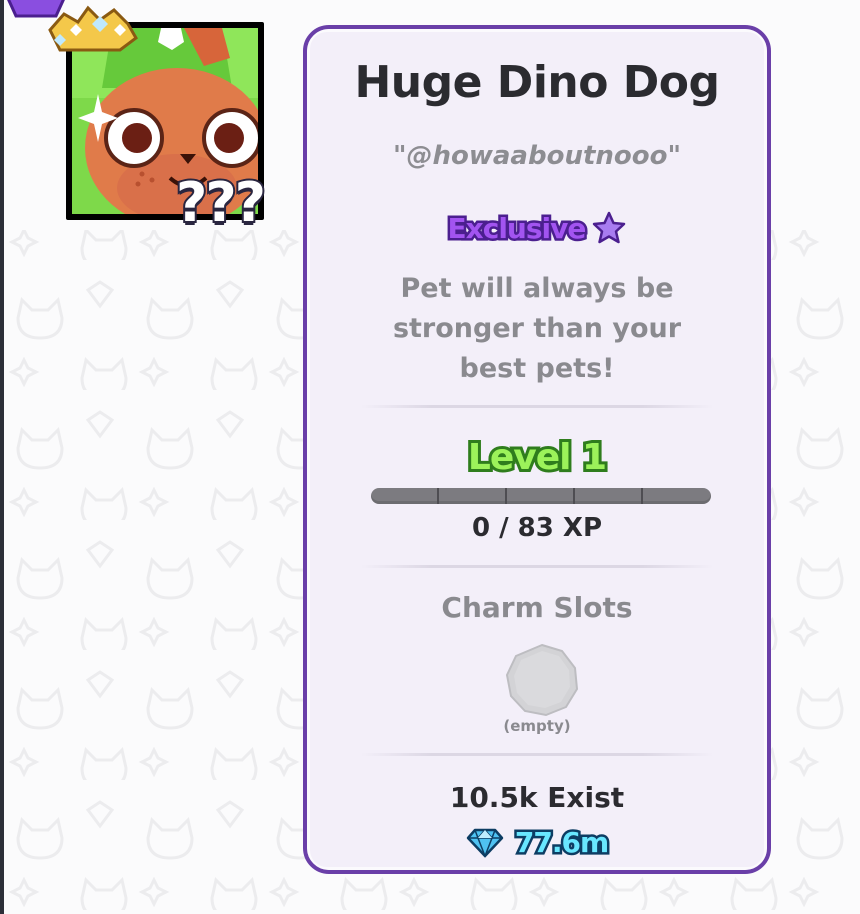 The width and height of the screenshot is (860, 914). I want to click on exist-count: 10.5k Exist, so click(537, 797).